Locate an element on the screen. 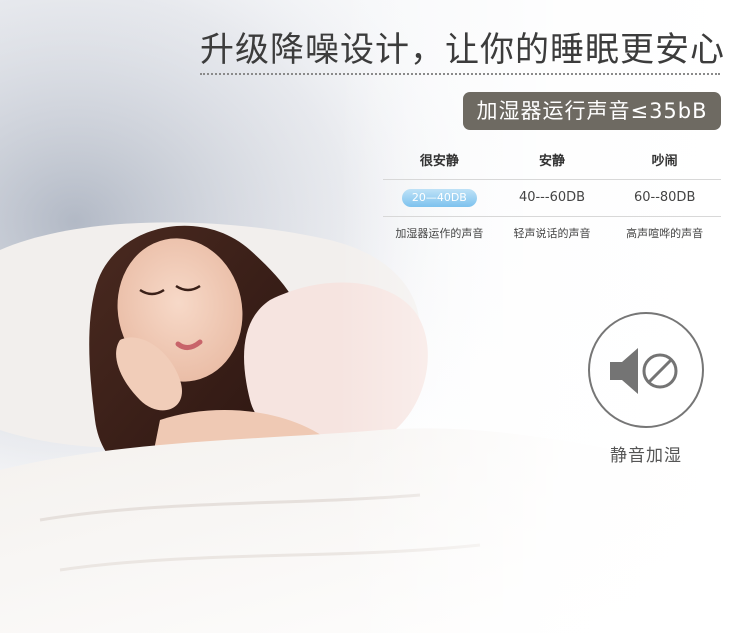 This screenshot has height=633, width=750. highlight-pill: 20—40DB is located at coordinates (439, 197).